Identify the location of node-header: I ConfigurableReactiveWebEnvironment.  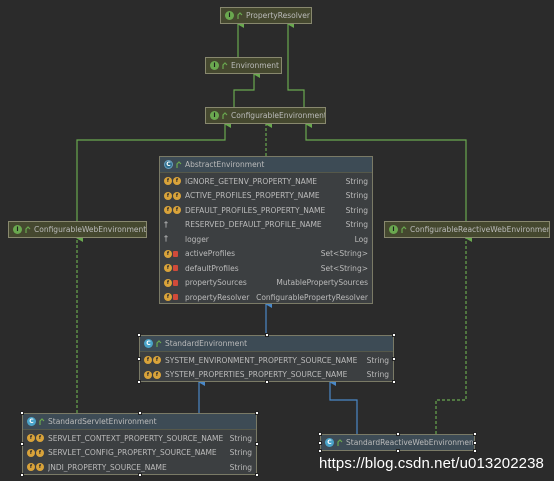
(467, 229).